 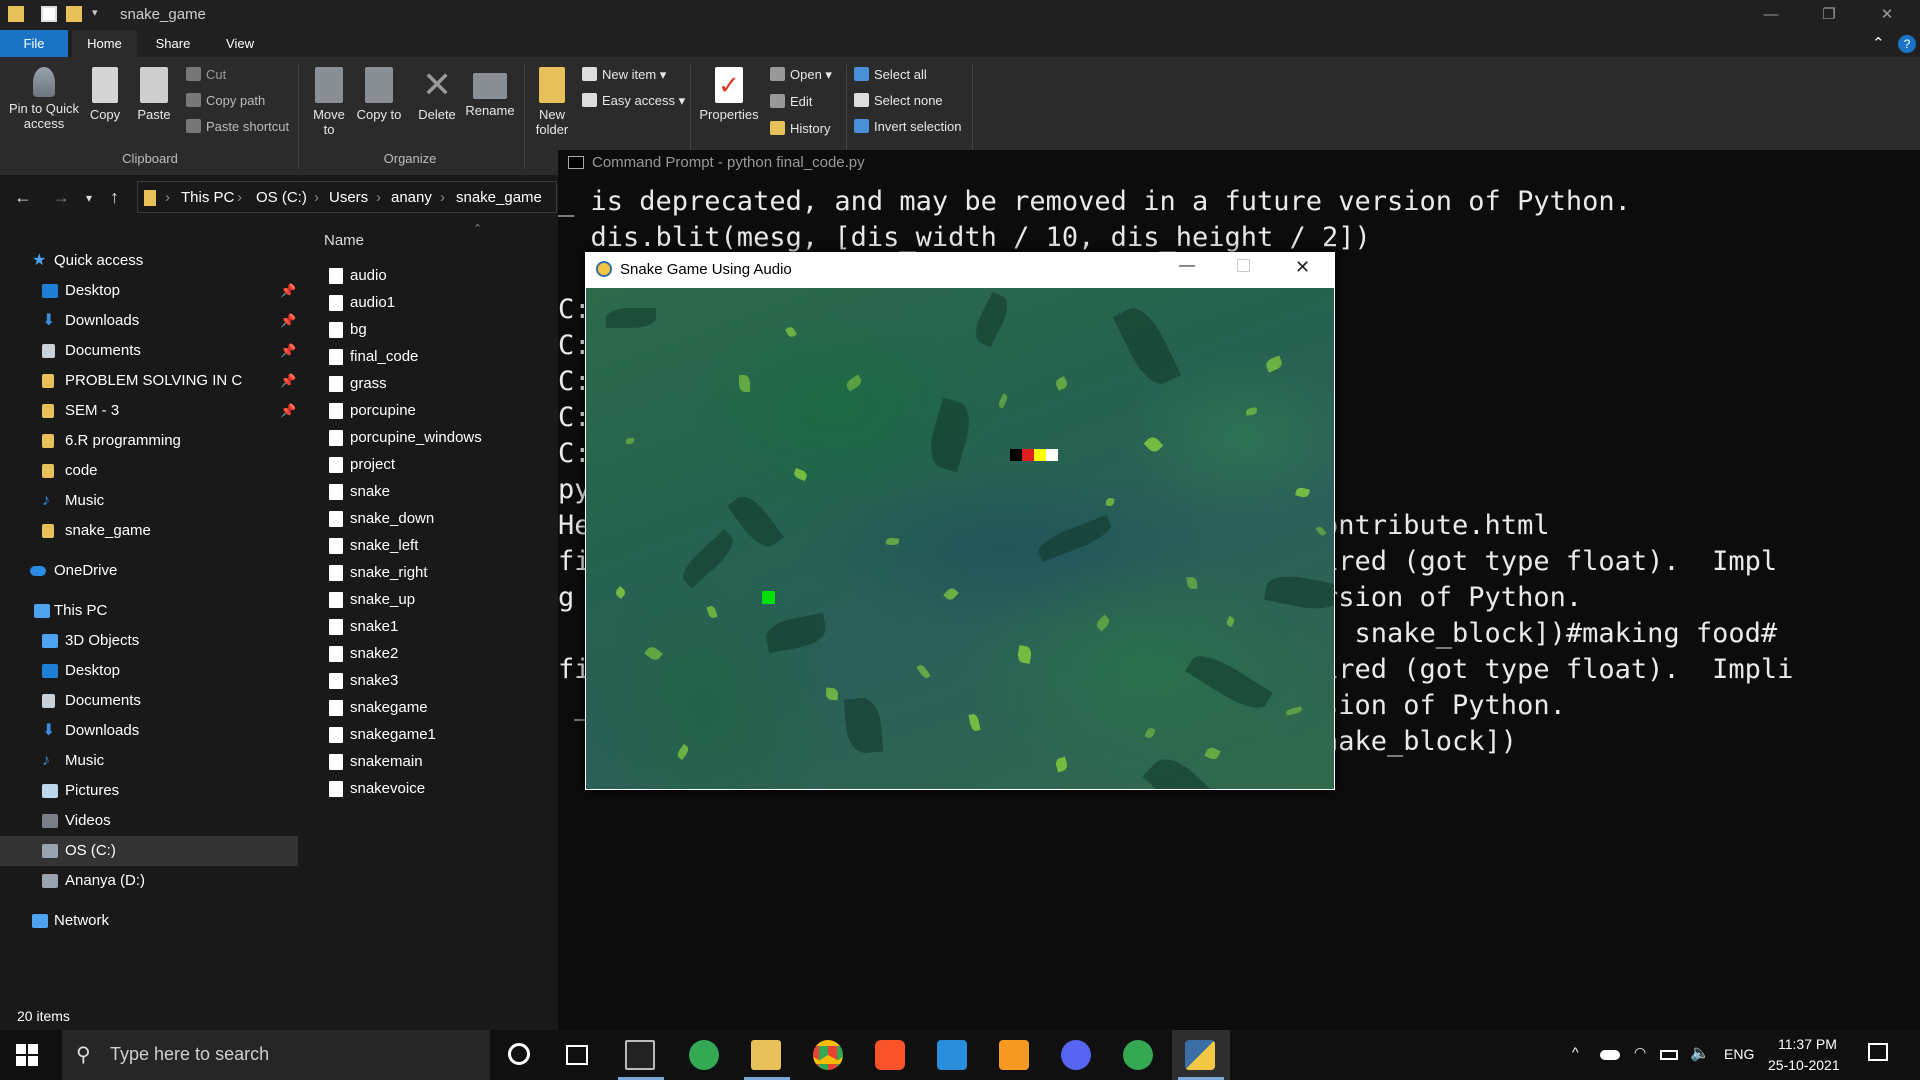 What do you see at coordinates (898, 100) in the screenshot?
I see `select-none-button: Select none` at bounding box center [898, 100].